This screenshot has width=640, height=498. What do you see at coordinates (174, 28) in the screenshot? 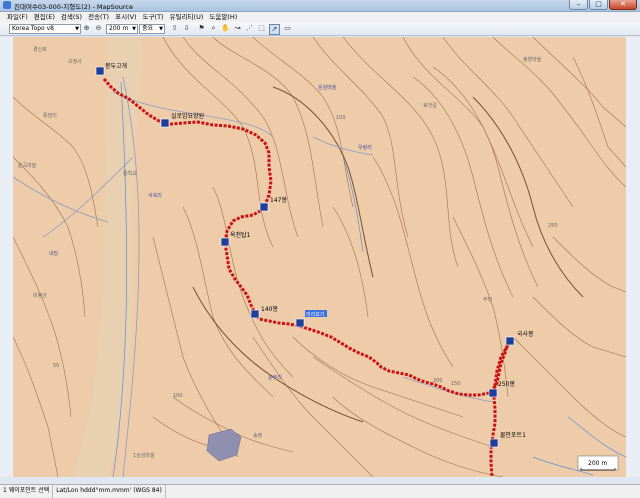
I see `send-to-device-icon: ⇧` at bounding box center [174, 28].